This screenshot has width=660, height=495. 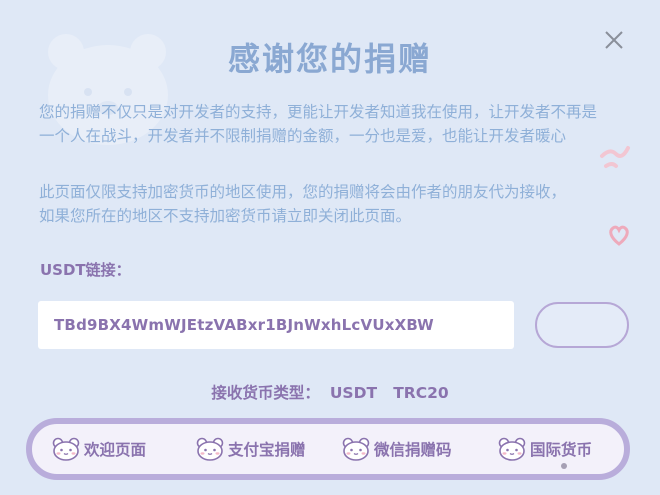 I want to click on usdt-address-field: TBd9BX4WmWJEtzVABxr1BJnWxhLcVUxXBW, so click(x=276, y=325).